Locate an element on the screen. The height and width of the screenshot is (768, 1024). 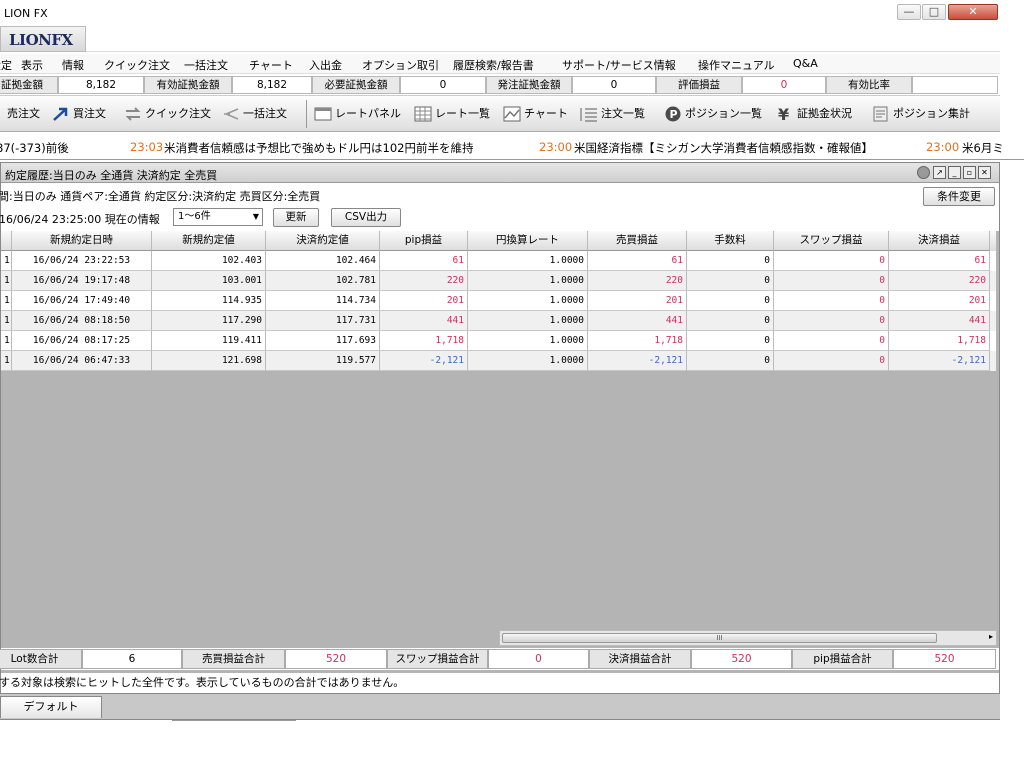
buy-order-button: 買注文 is located at coordinates (79, 114).